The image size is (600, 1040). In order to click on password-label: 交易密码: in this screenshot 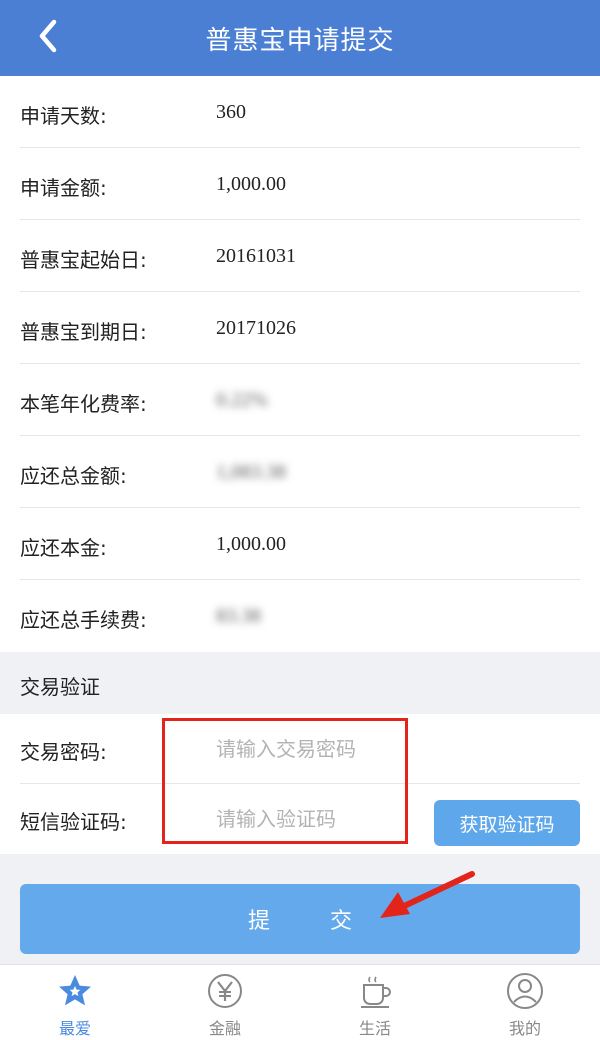, I will do `click(63, 752)`.